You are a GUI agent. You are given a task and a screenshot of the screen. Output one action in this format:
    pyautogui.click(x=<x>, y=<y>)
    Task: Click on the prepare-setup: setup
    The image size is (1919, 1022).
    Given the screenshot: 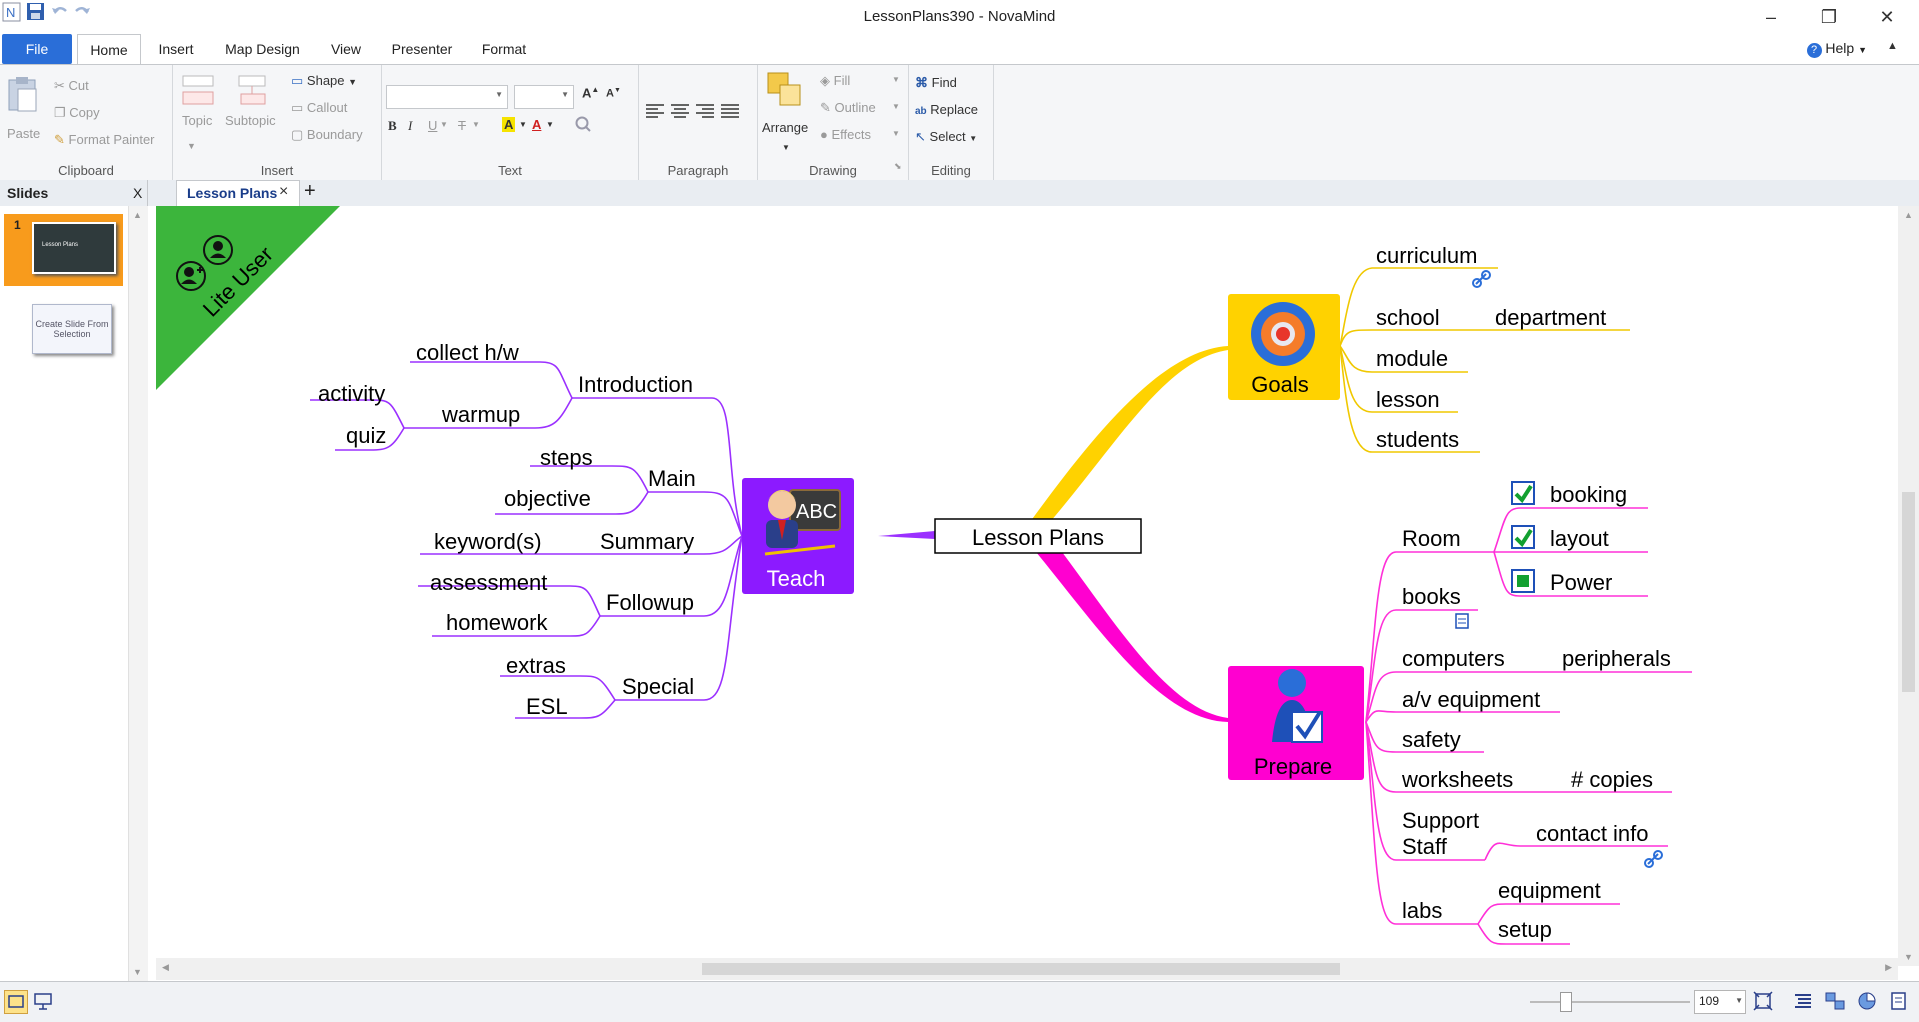 What is the action you would take?
    pyautogui.click(x=1525, y=929)
    